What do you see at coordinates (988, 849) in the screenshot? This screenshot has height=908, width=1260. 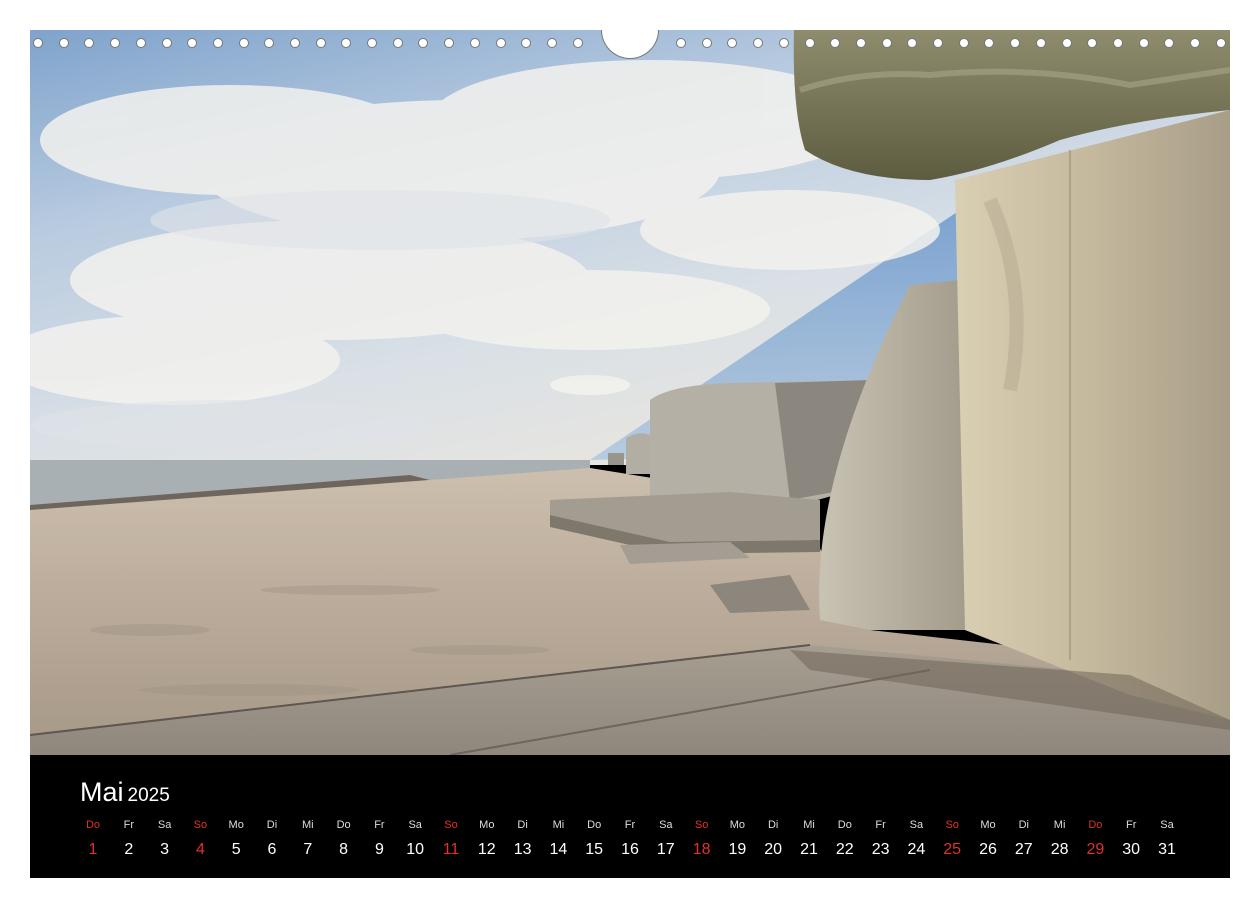 I see `date-number: 26` at bounding box center [988, 849].